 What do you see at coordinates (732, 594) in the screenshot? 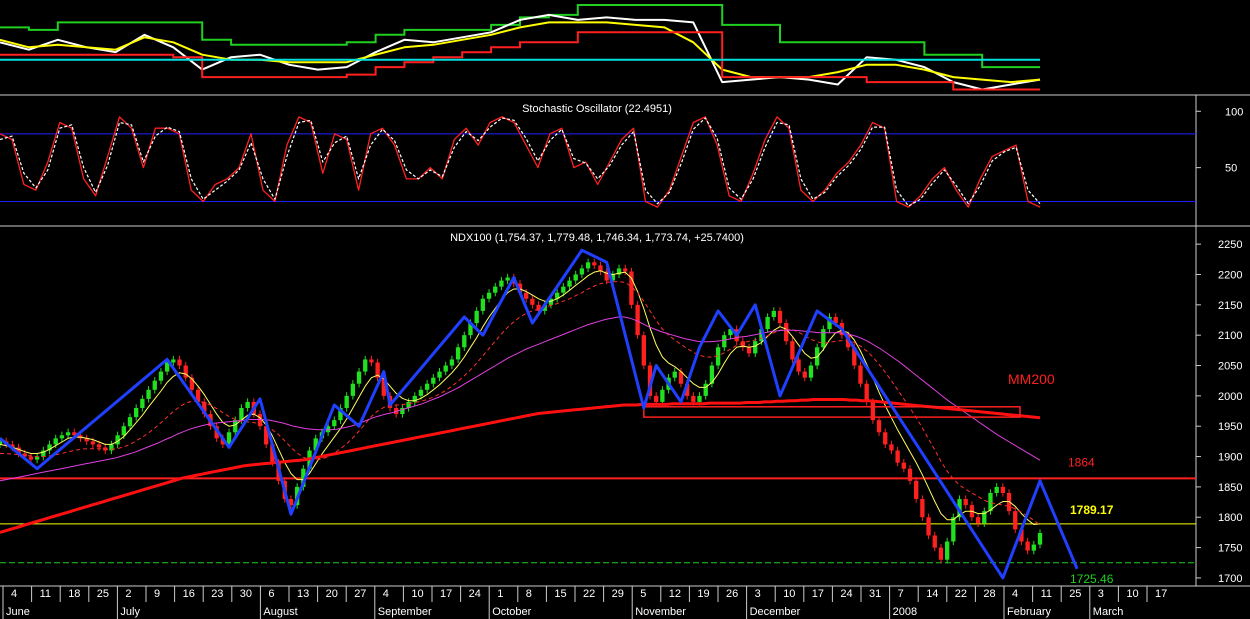
I see `x-day-label: 26` at bounding box center [732, 594].